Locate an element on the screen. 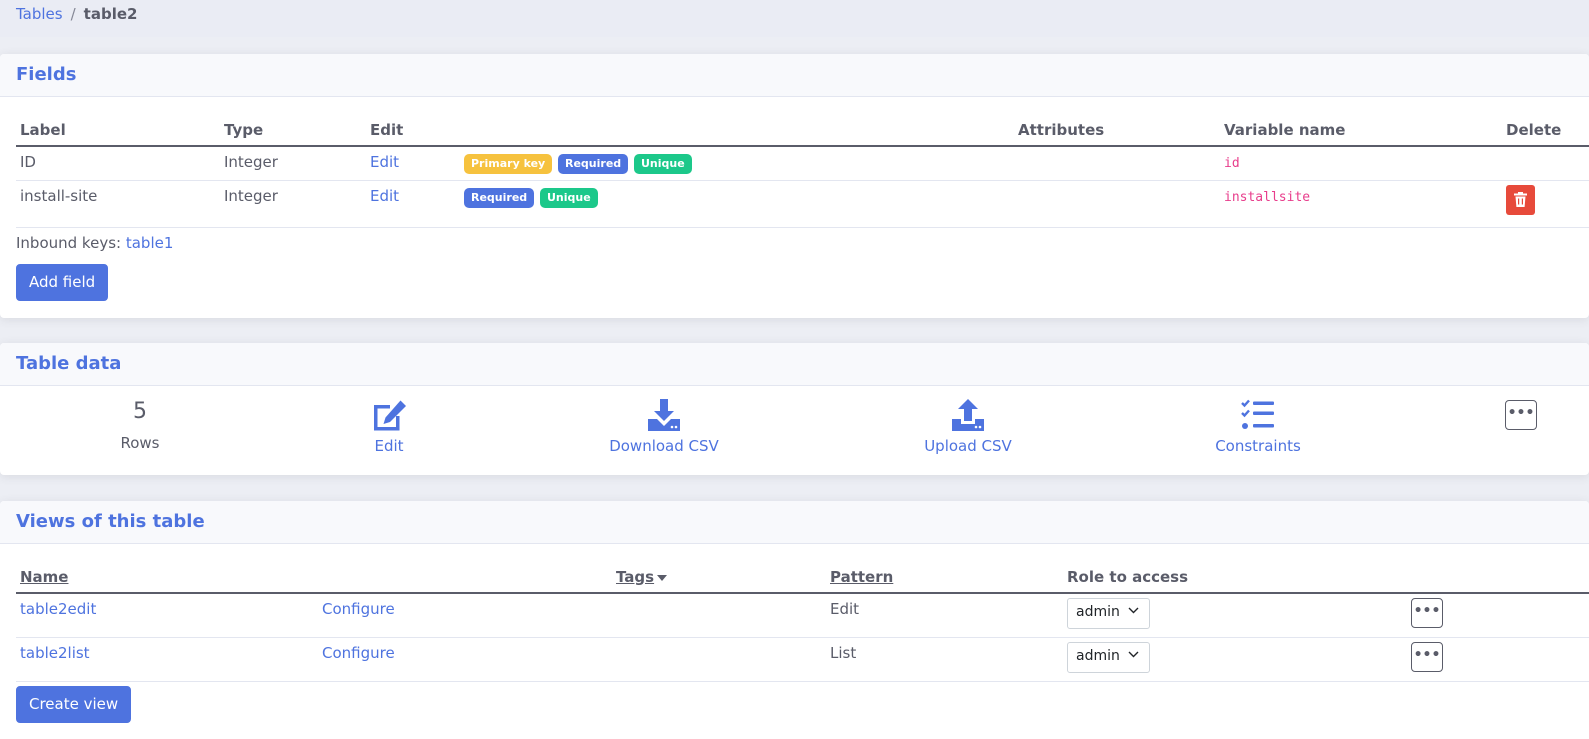  constraints-label: Constraints is located at coordinates (1258, 446).